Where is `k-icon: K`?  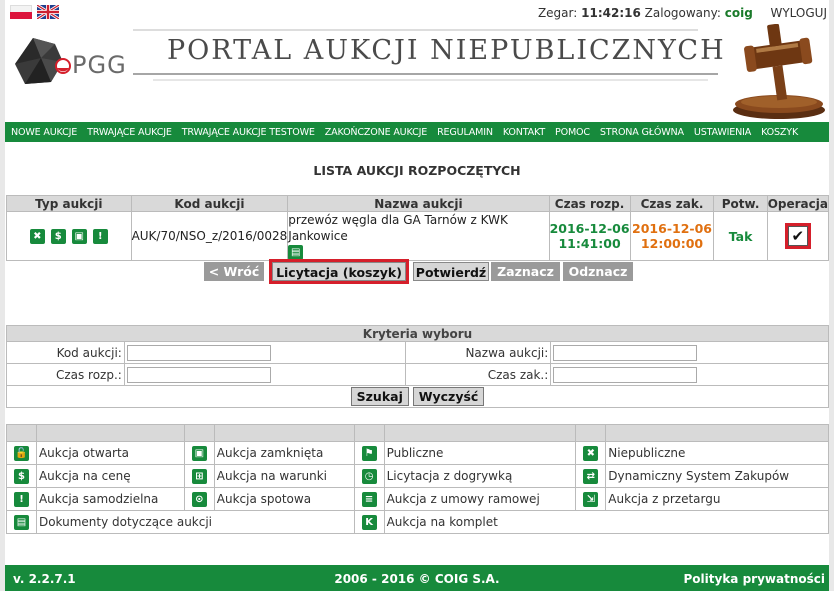
k-icon: K is located at coordinates (369, 522).